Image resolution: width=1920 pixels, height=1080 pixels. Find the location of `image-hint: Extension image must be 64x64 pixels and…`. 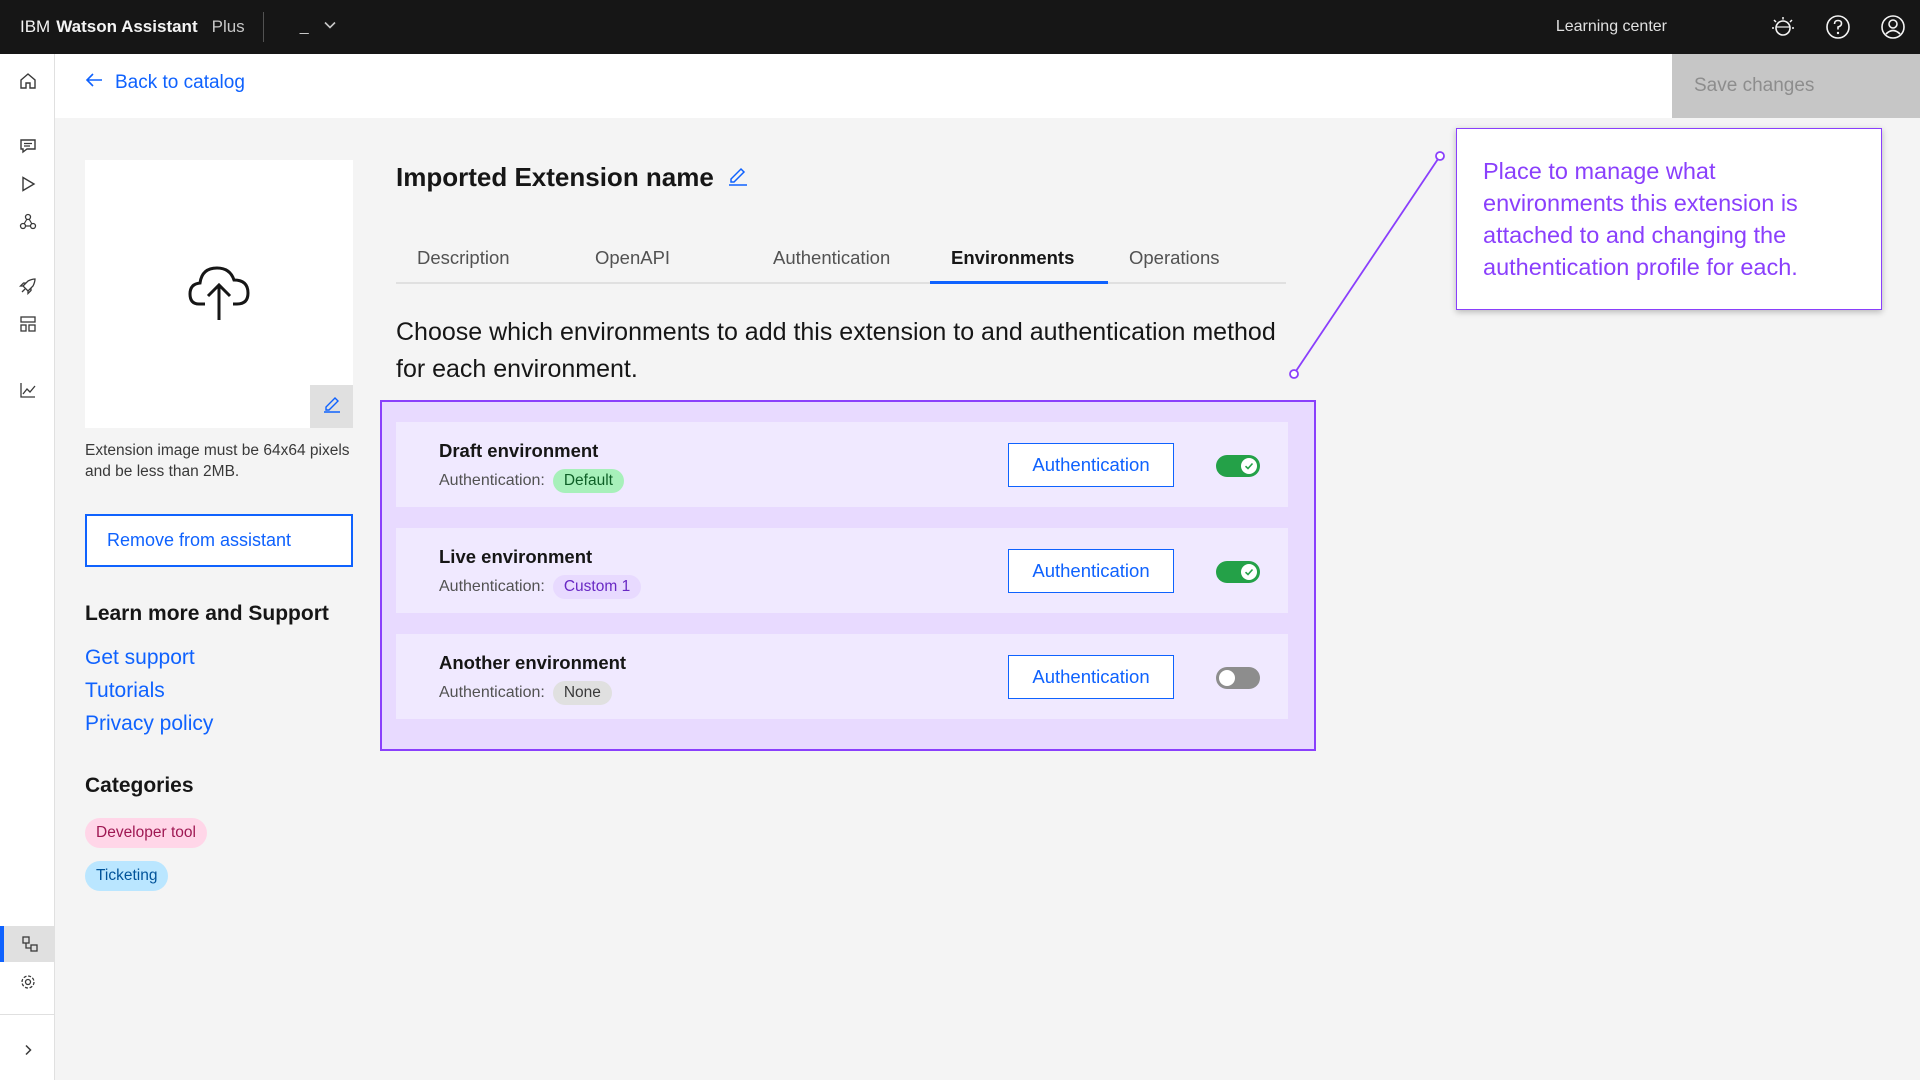

image-hint: Extension image must be 64x64 pixels and… is located at coordinates (217, 461).